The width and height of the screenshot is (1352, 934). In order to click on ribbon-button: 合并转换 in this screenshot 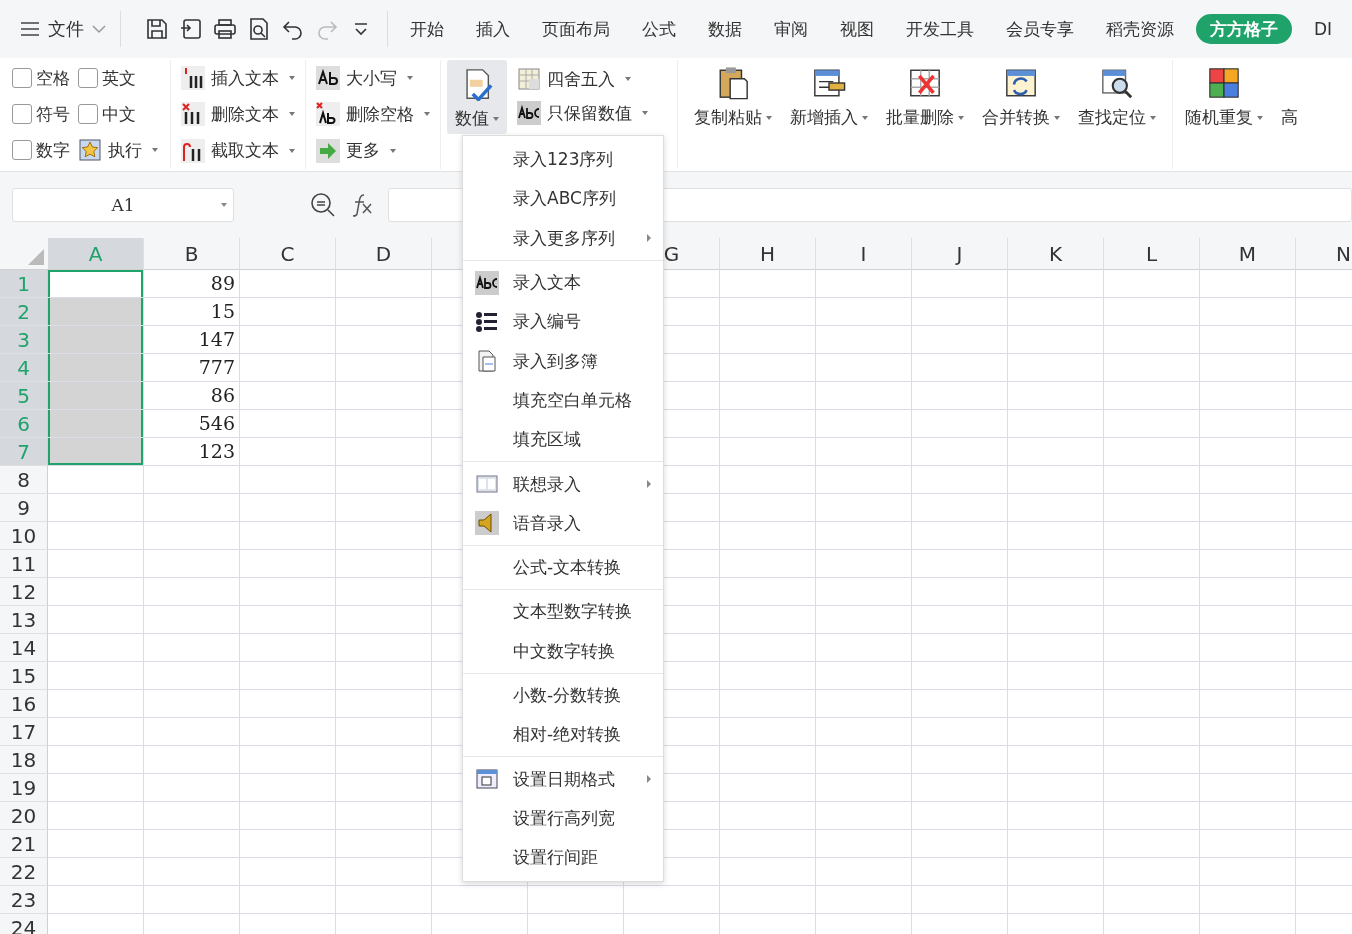, I will do `click(1021, 100)`.